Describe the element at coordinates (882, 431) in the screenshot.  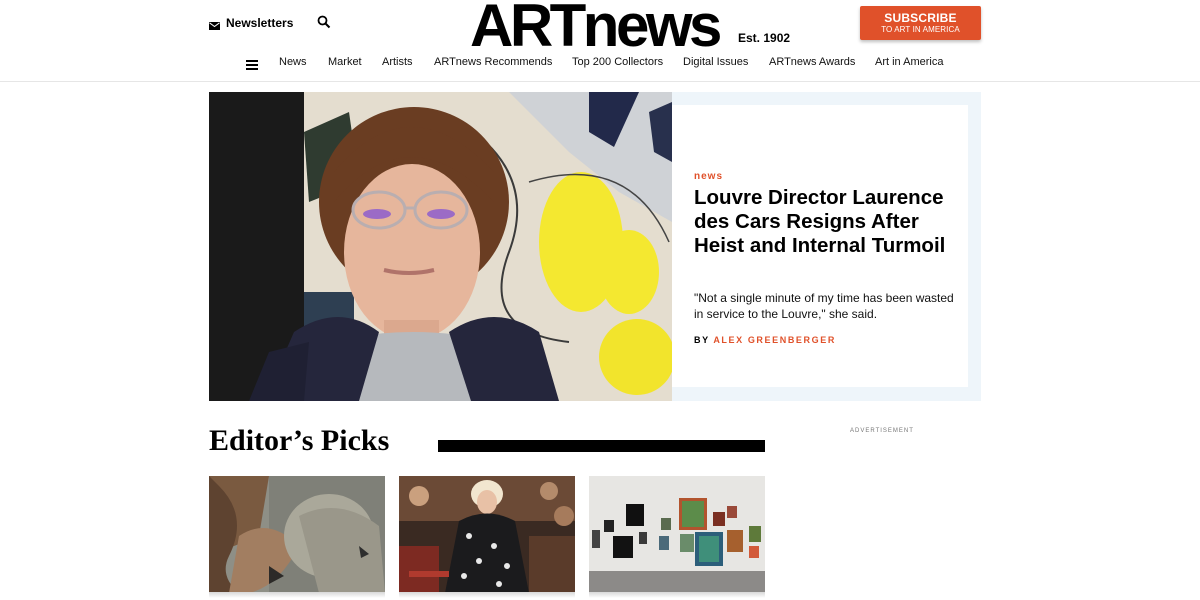
I see `advertisement-label: ADVERTISEMENT` at that location.